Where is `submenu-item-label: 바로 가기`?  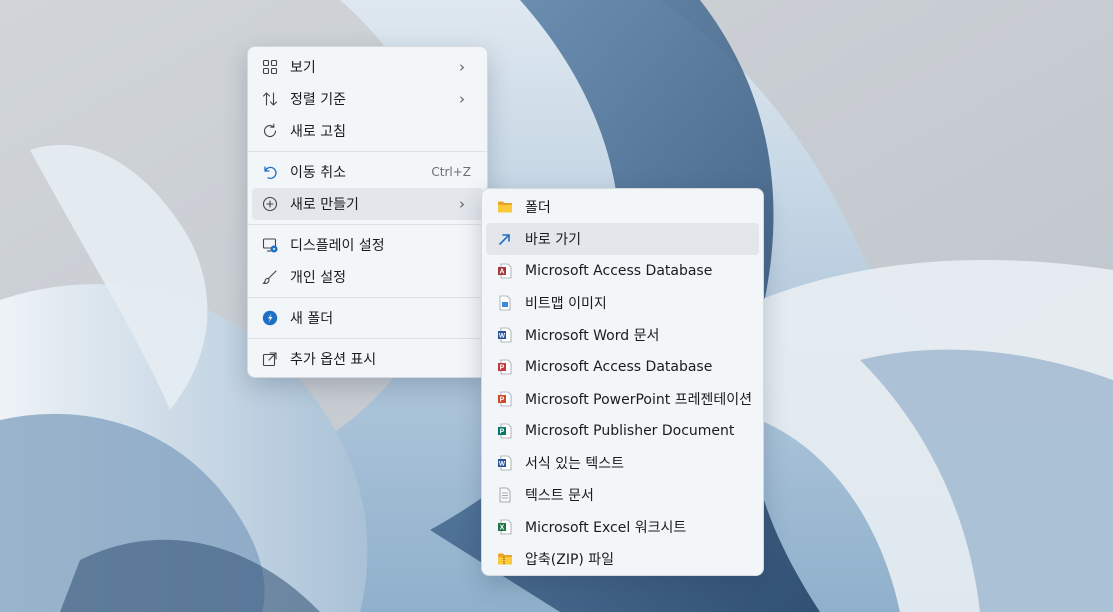
submenu-item-label: 바로 가기 is located at coordinates (553, 240).